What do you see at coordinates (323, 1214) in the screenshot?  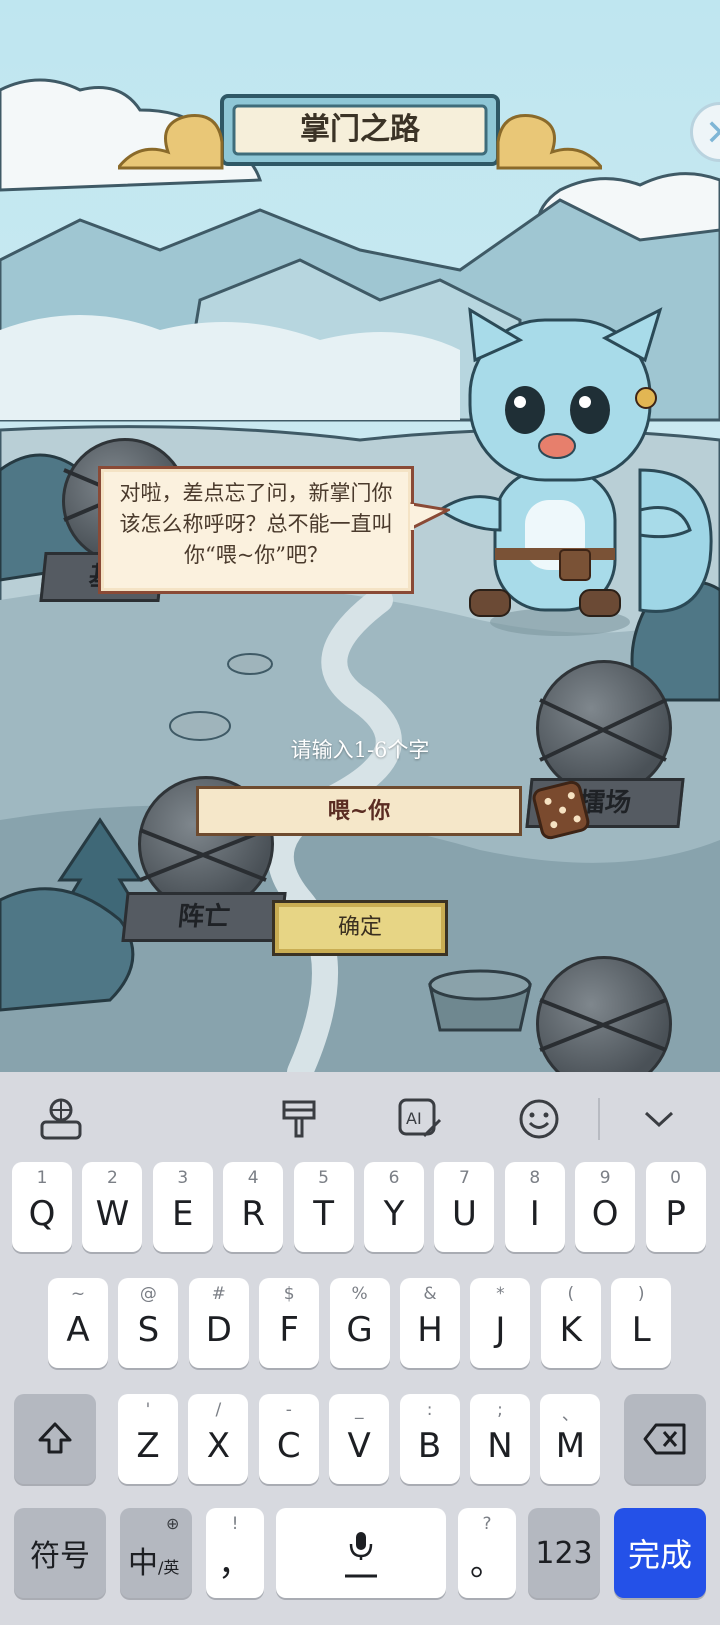 I see `key-label: T` at bounding box center [323, 1214].